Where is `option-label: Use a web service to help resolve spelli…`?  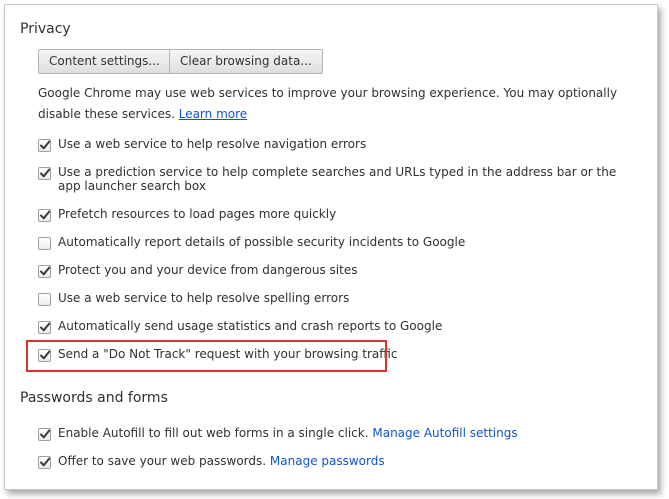
option-label: Use a web service to help resolve spelli… is located at coordinates (204, 298).